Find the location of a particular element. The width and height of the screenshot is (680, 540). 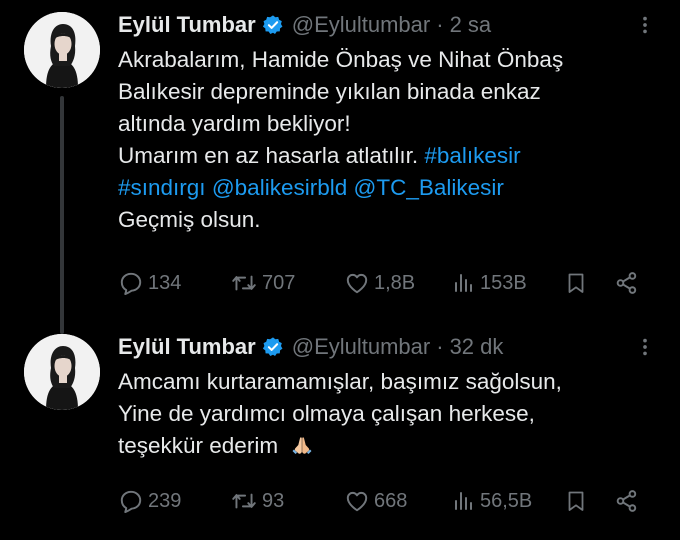

text-segment: teşekkür ederim is located at coordinates (198, 445).